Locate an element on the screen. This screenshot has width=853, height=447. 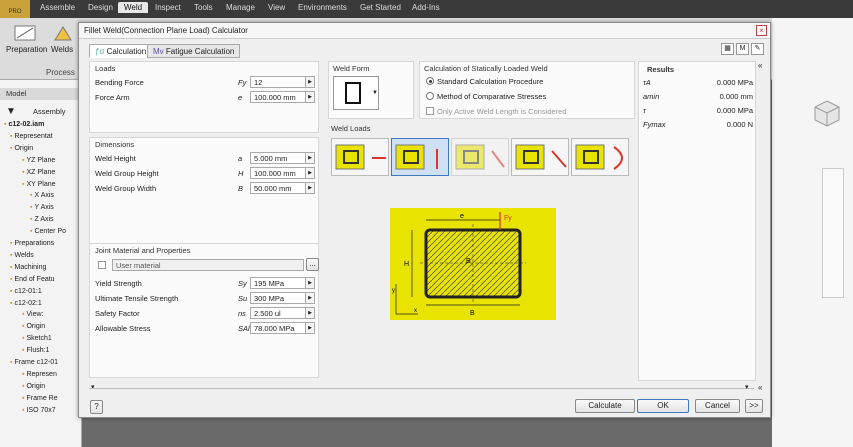
design-icon: ▦ is located at coordinates (727, 49).